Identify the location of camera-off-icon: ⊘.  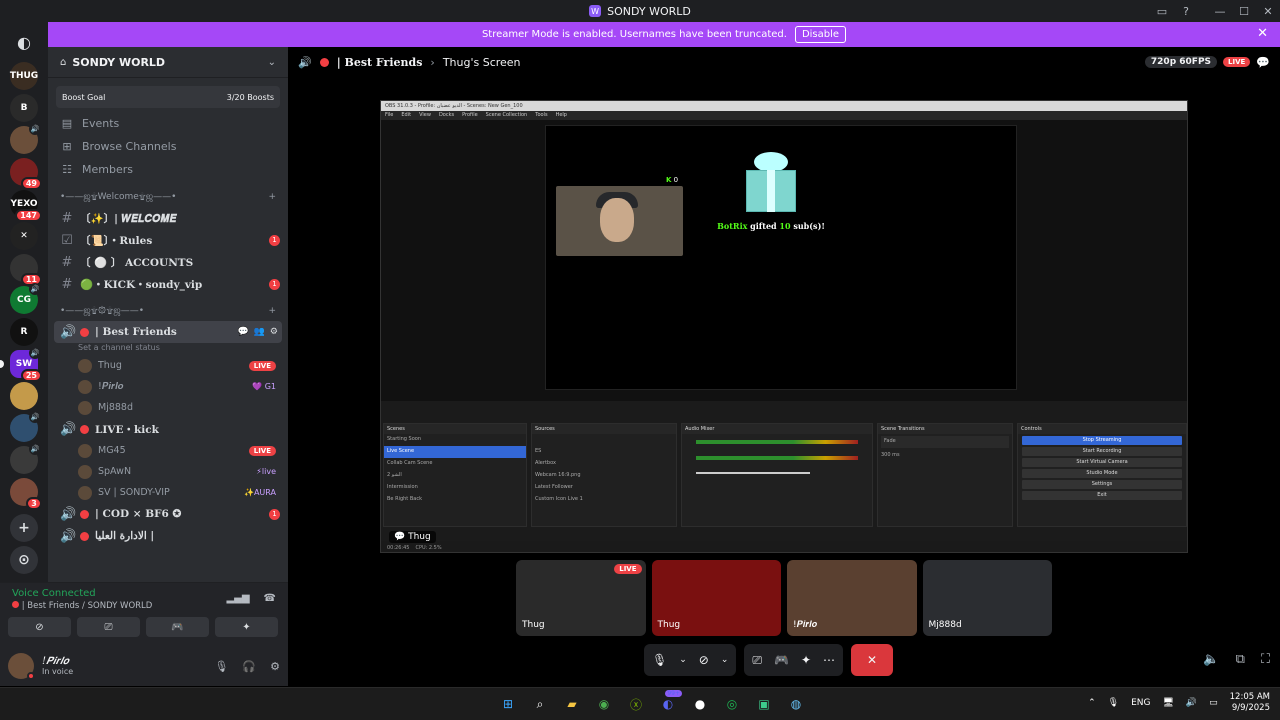
(704, 660).